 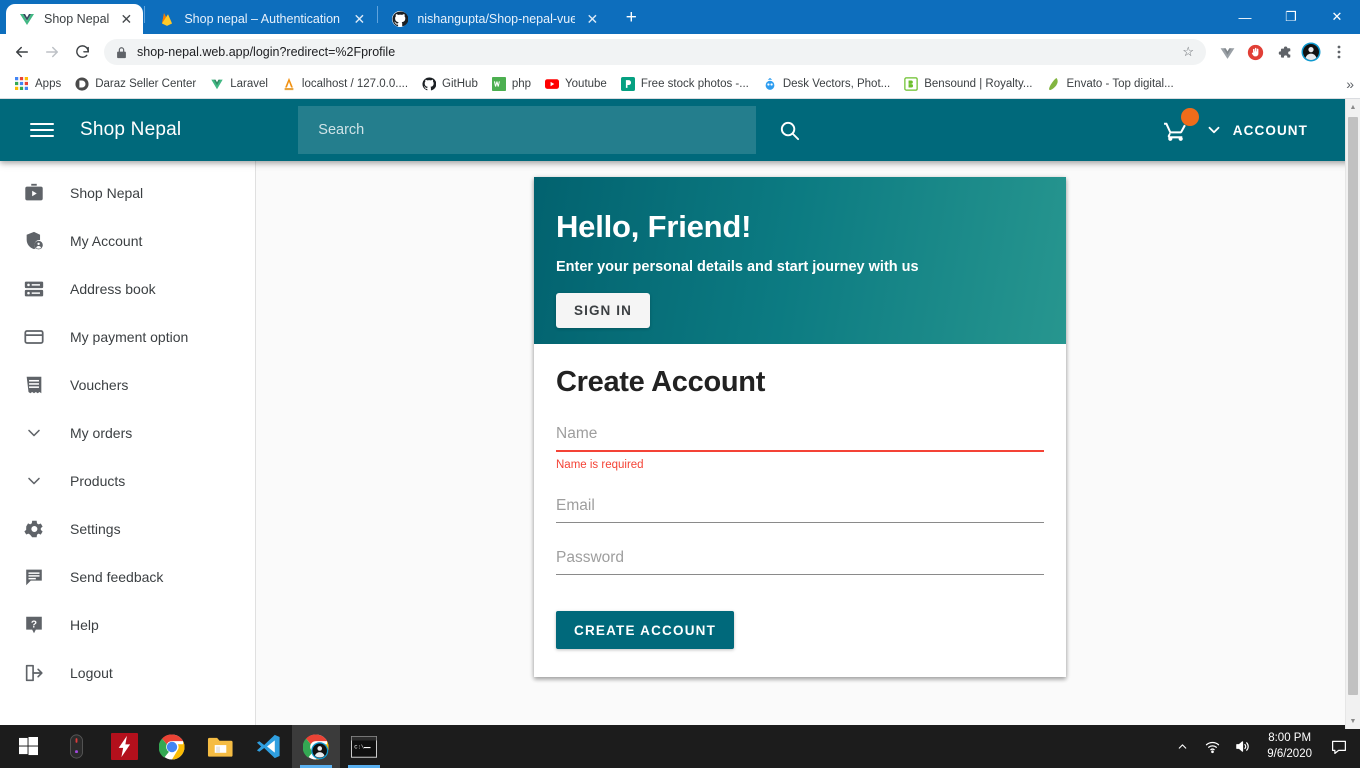 What do you see at coordinates (645, 630) in the screenshot?
I see `create-account-button: CREATE ACCOUNT` at bounding box center [645, 630].